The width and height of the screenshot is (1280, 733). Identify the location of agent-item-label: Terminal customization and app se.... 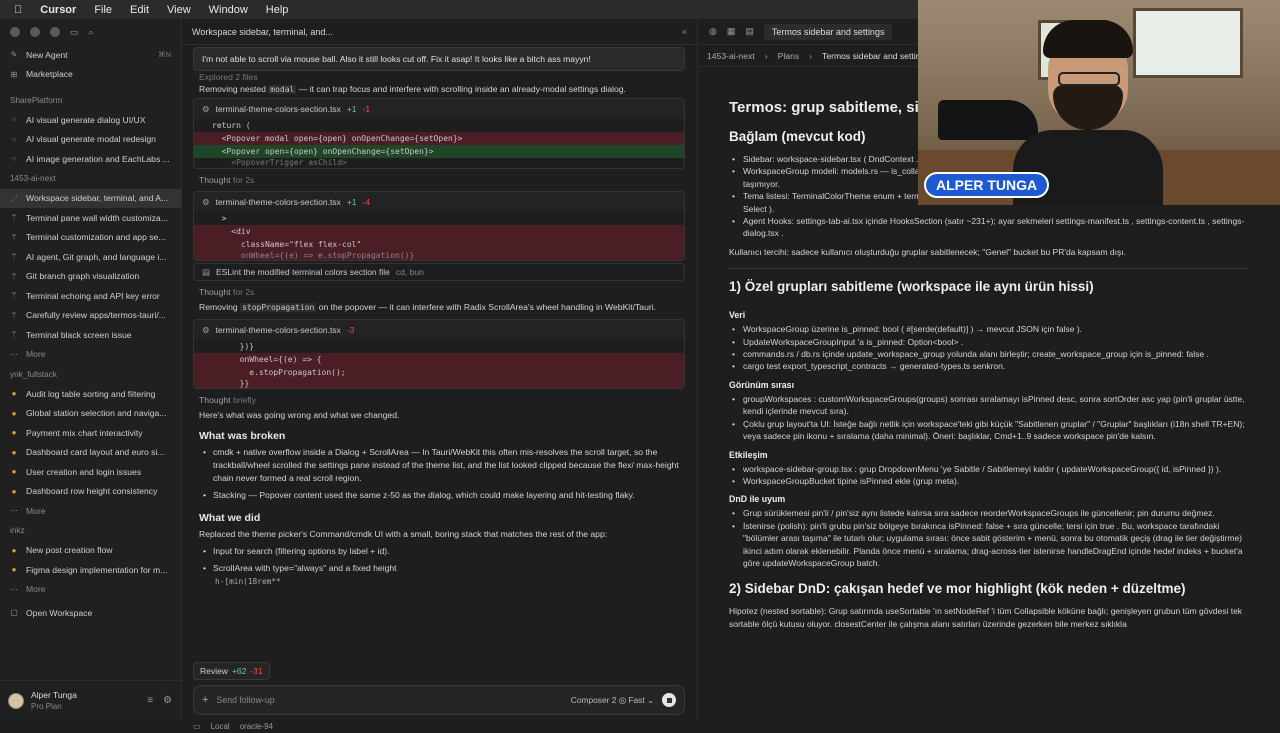
(96, 237).